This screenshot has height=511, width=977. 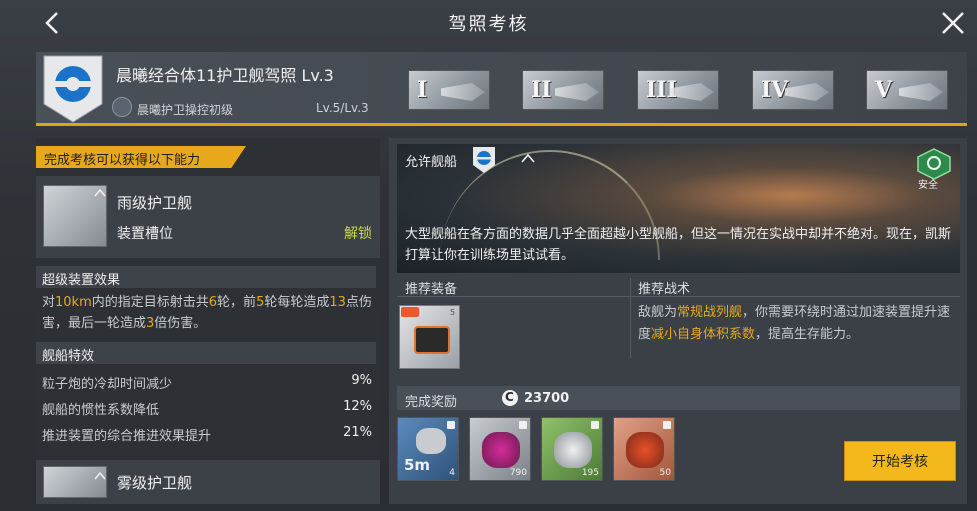 I want to click on safe-zone-label: 安全, so click(x=928, y=185).